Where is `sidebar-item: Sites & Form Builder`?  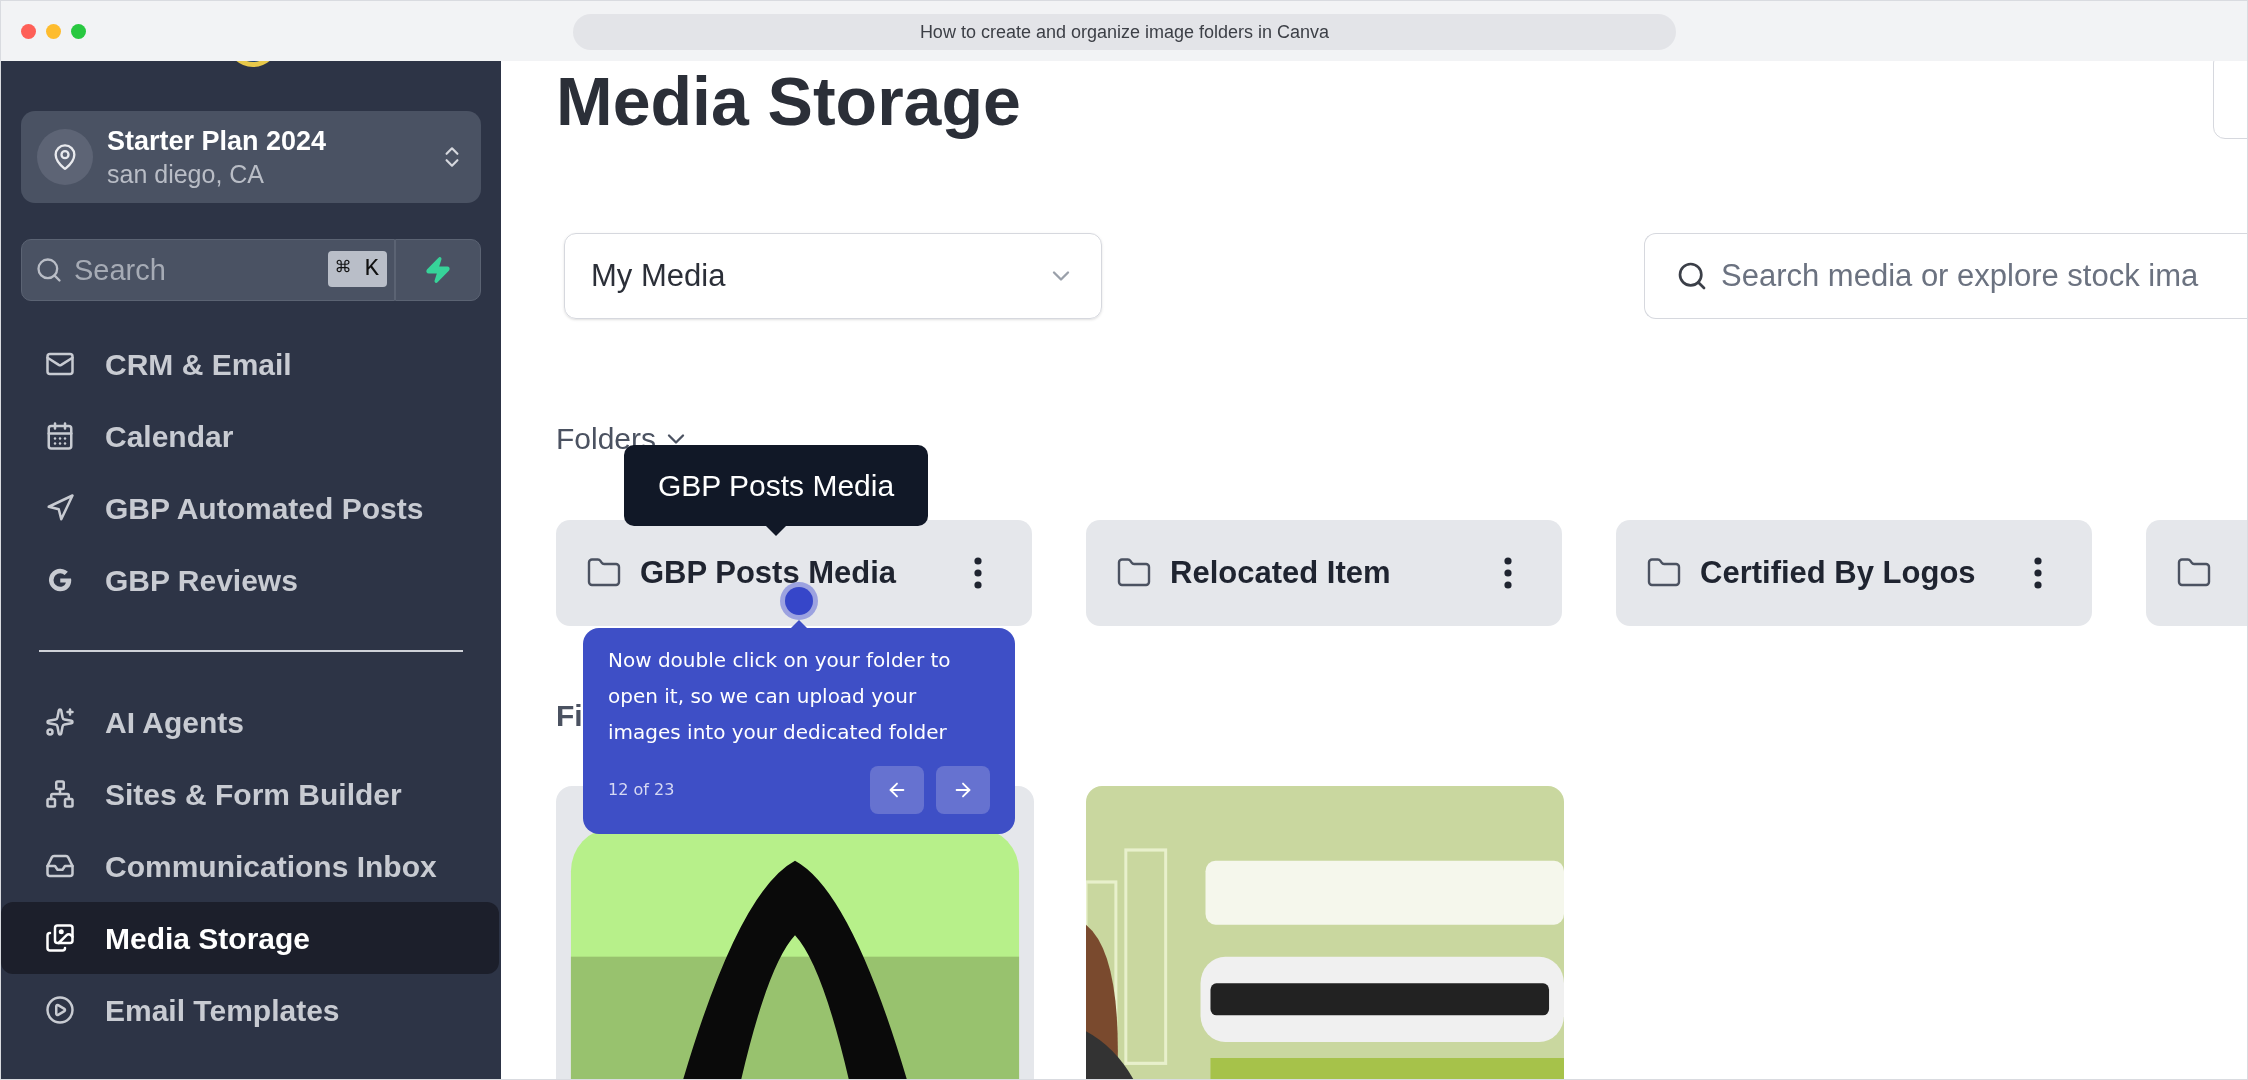
sidebar-item: Sites & Form Builder is located at coordinates (250, 794).